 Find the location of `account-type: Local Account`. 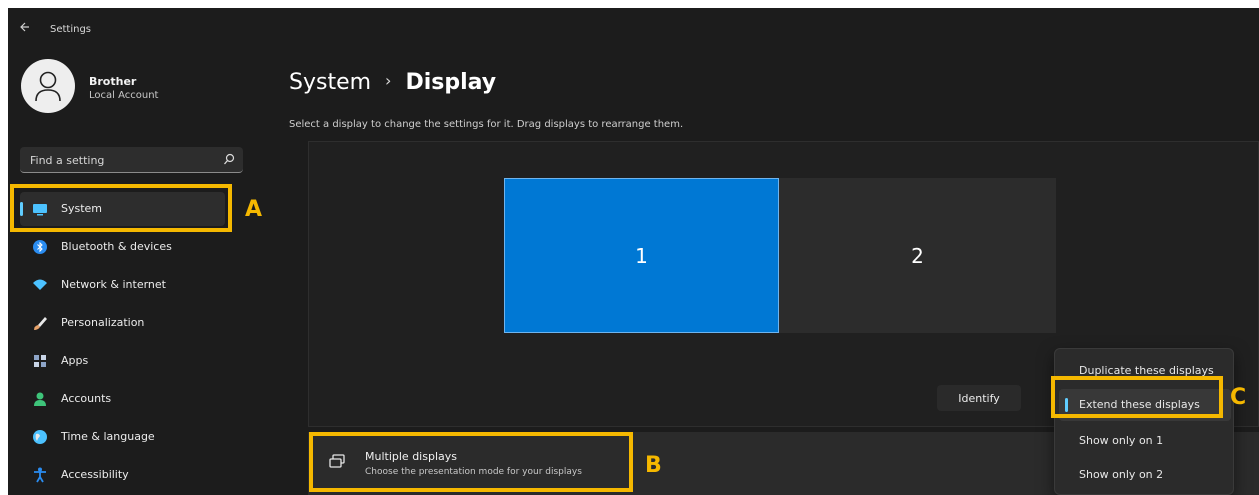

account-type: Local Account is located at coordinates (124, 95).